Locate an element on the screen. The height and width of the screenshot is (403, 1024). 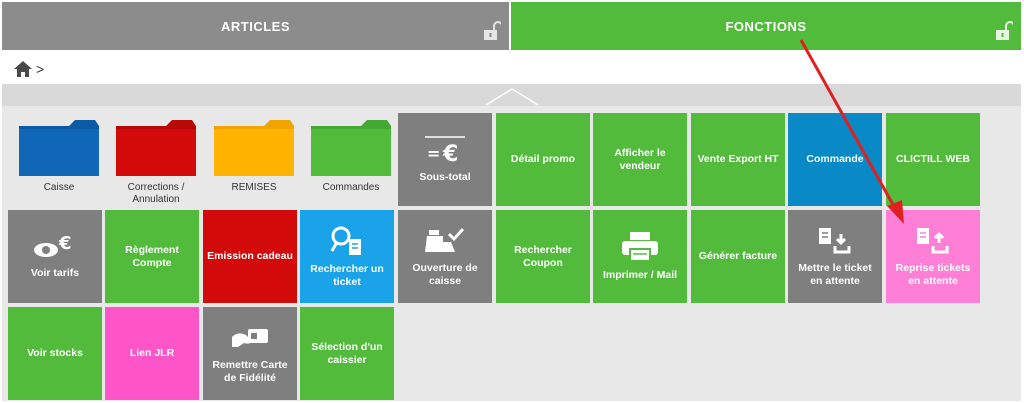
tile-rechercher-coupon-label: Rechercher Coupon is located at coordinates (543, 256).